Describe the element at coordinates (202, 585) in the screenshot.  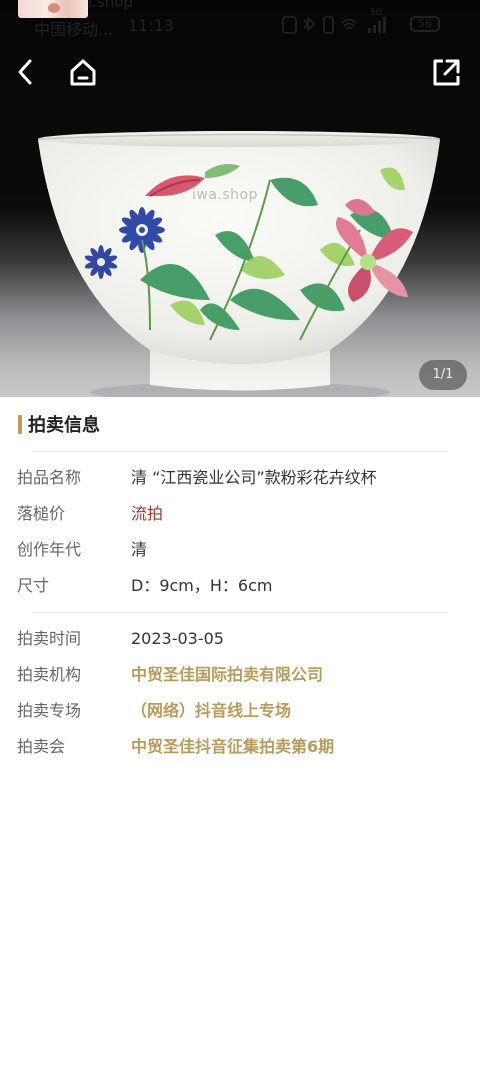
I see `size-value: D：9cm，H：6cm` at that location.